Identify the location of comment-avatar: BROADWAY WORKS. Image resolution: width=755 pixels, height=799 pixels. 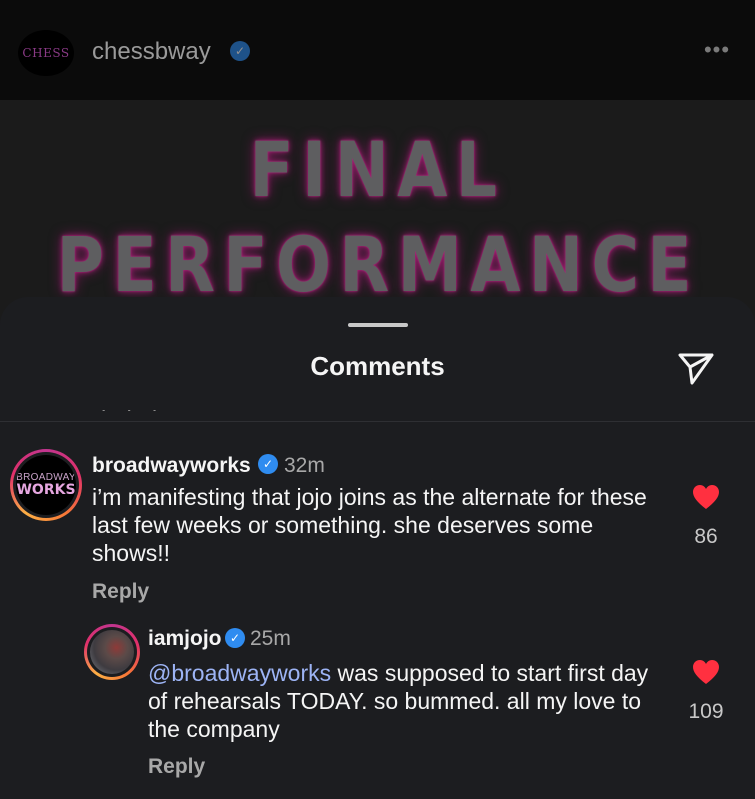
(46, 485).